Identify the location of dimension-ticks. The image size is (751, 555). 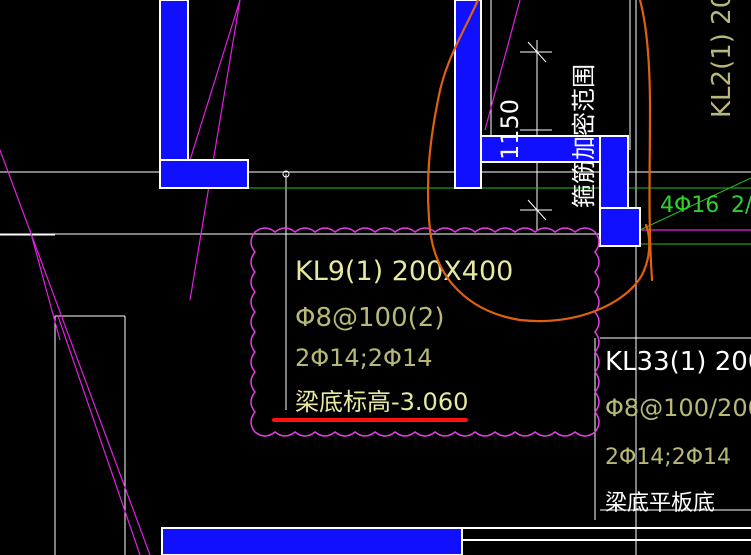
(536, 131).